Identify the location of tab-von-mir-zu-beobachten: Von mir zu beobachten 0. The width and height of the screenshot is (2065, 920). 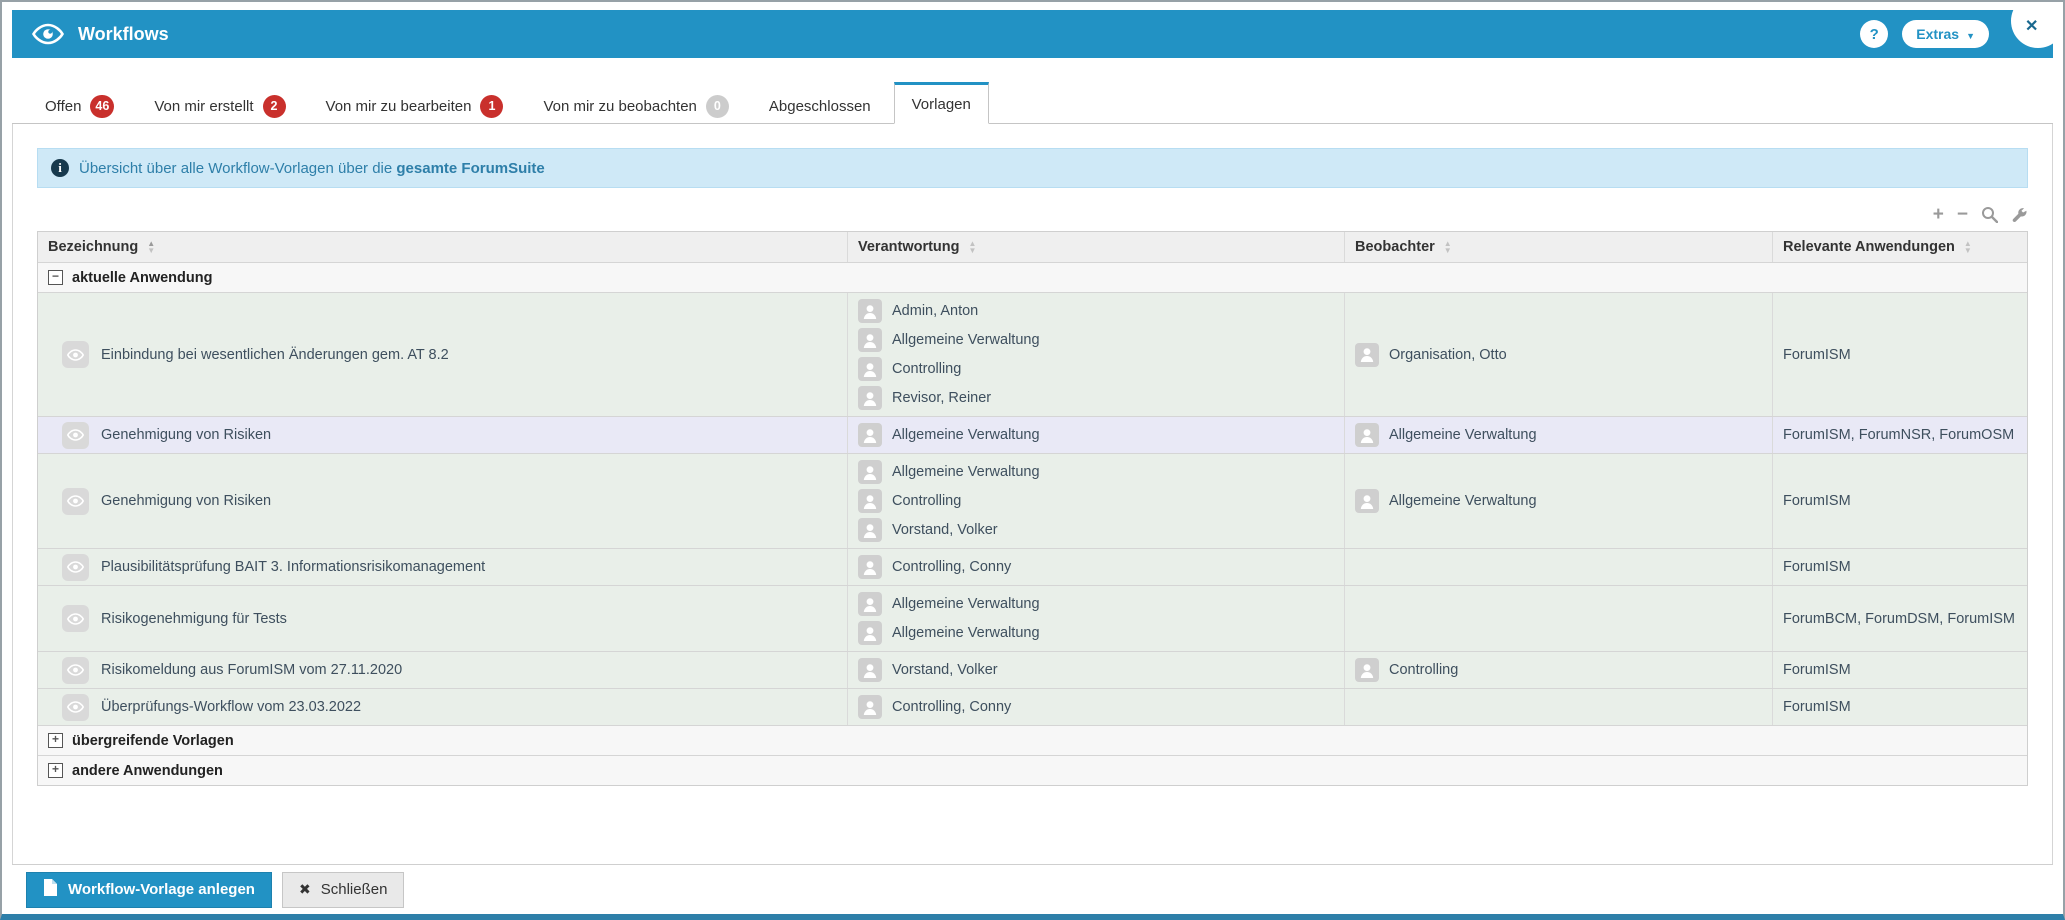
(635, 106).